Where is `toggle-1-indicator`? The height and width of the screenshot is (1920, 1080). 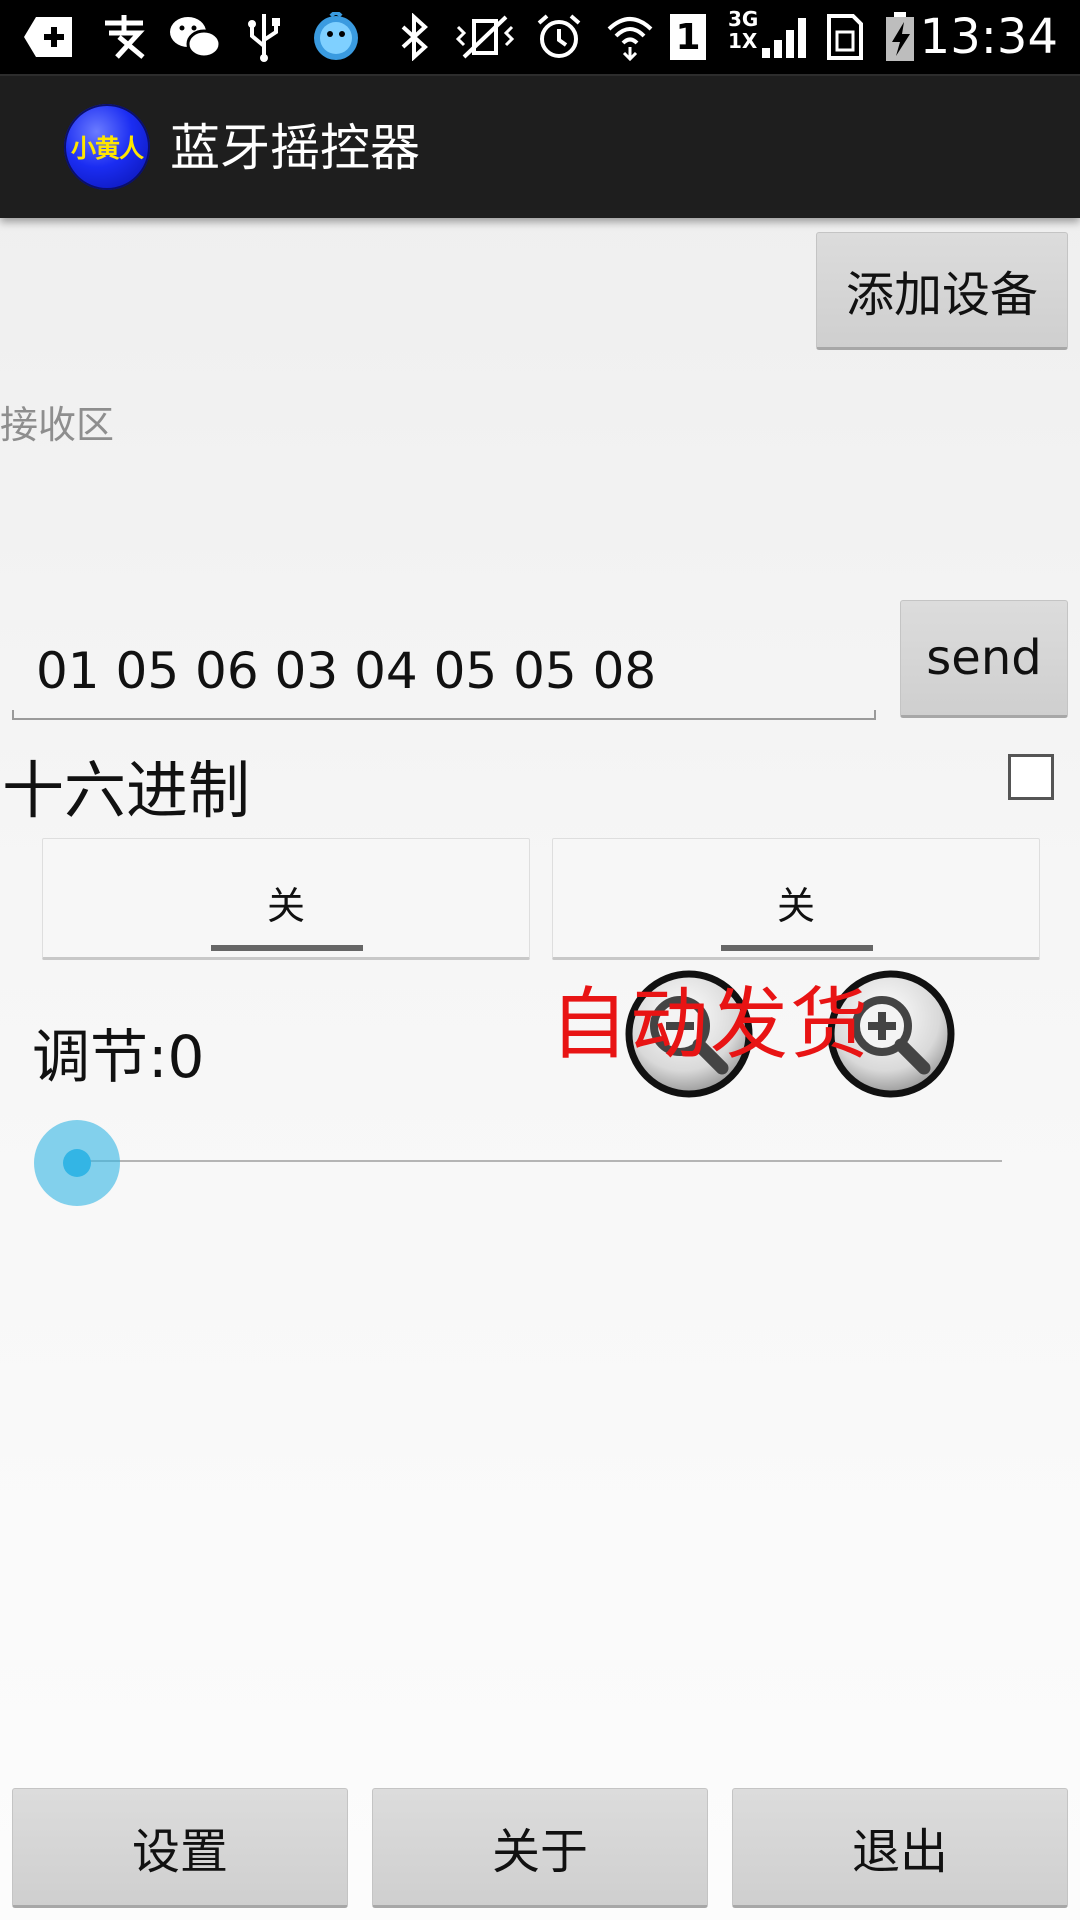 toggle-1-indicator is located at coordinates (287, 948).